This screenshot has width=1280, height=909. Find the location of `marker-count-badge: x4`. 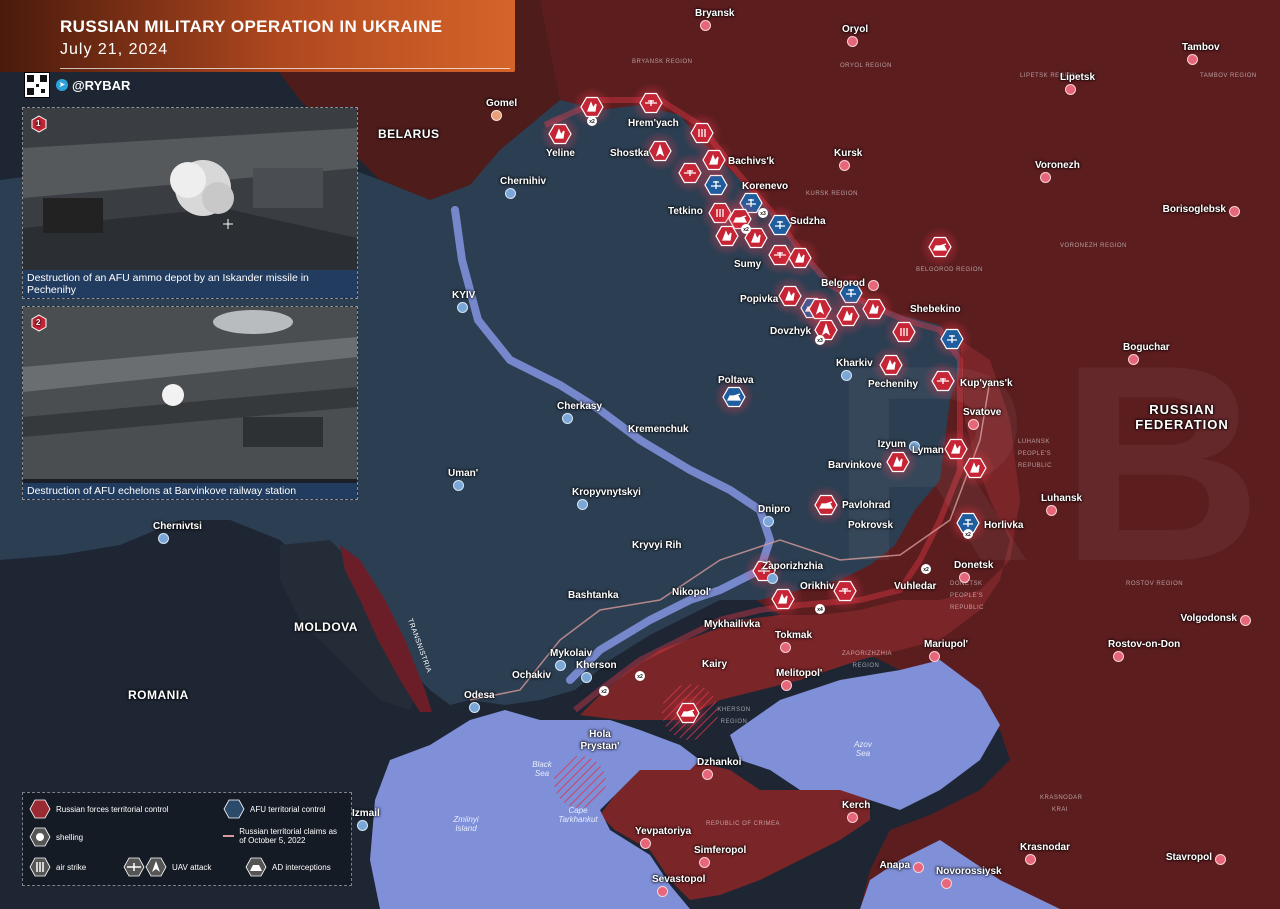

marker-count-badge: x4 is located at coordinates (820, 609).